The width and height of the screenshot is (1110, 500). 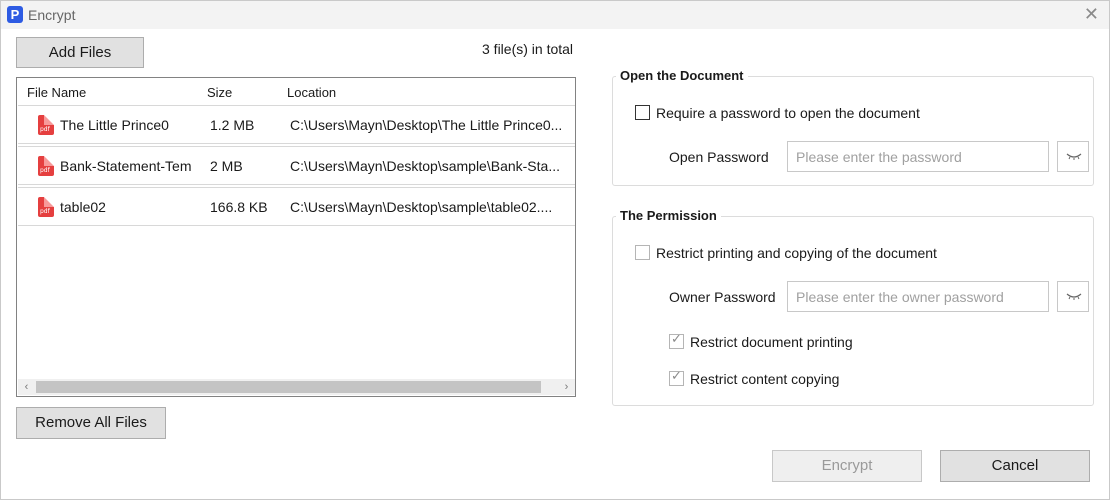 What do you see at coordinates (719, 157) in the screenshot?
I see `open-password-label: Open Password` at bounding box center [719, 157].